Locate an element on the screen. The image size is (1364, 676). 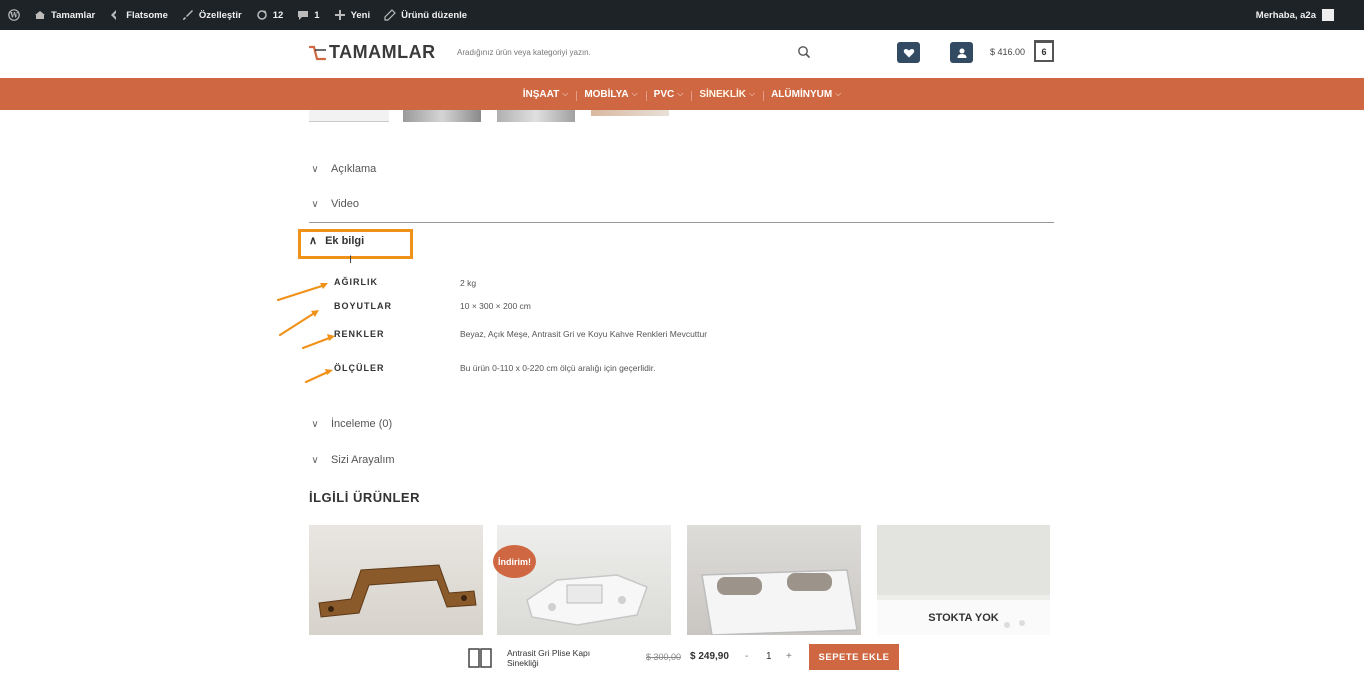
bracket-handle-image is located at coordinates (397, 591).